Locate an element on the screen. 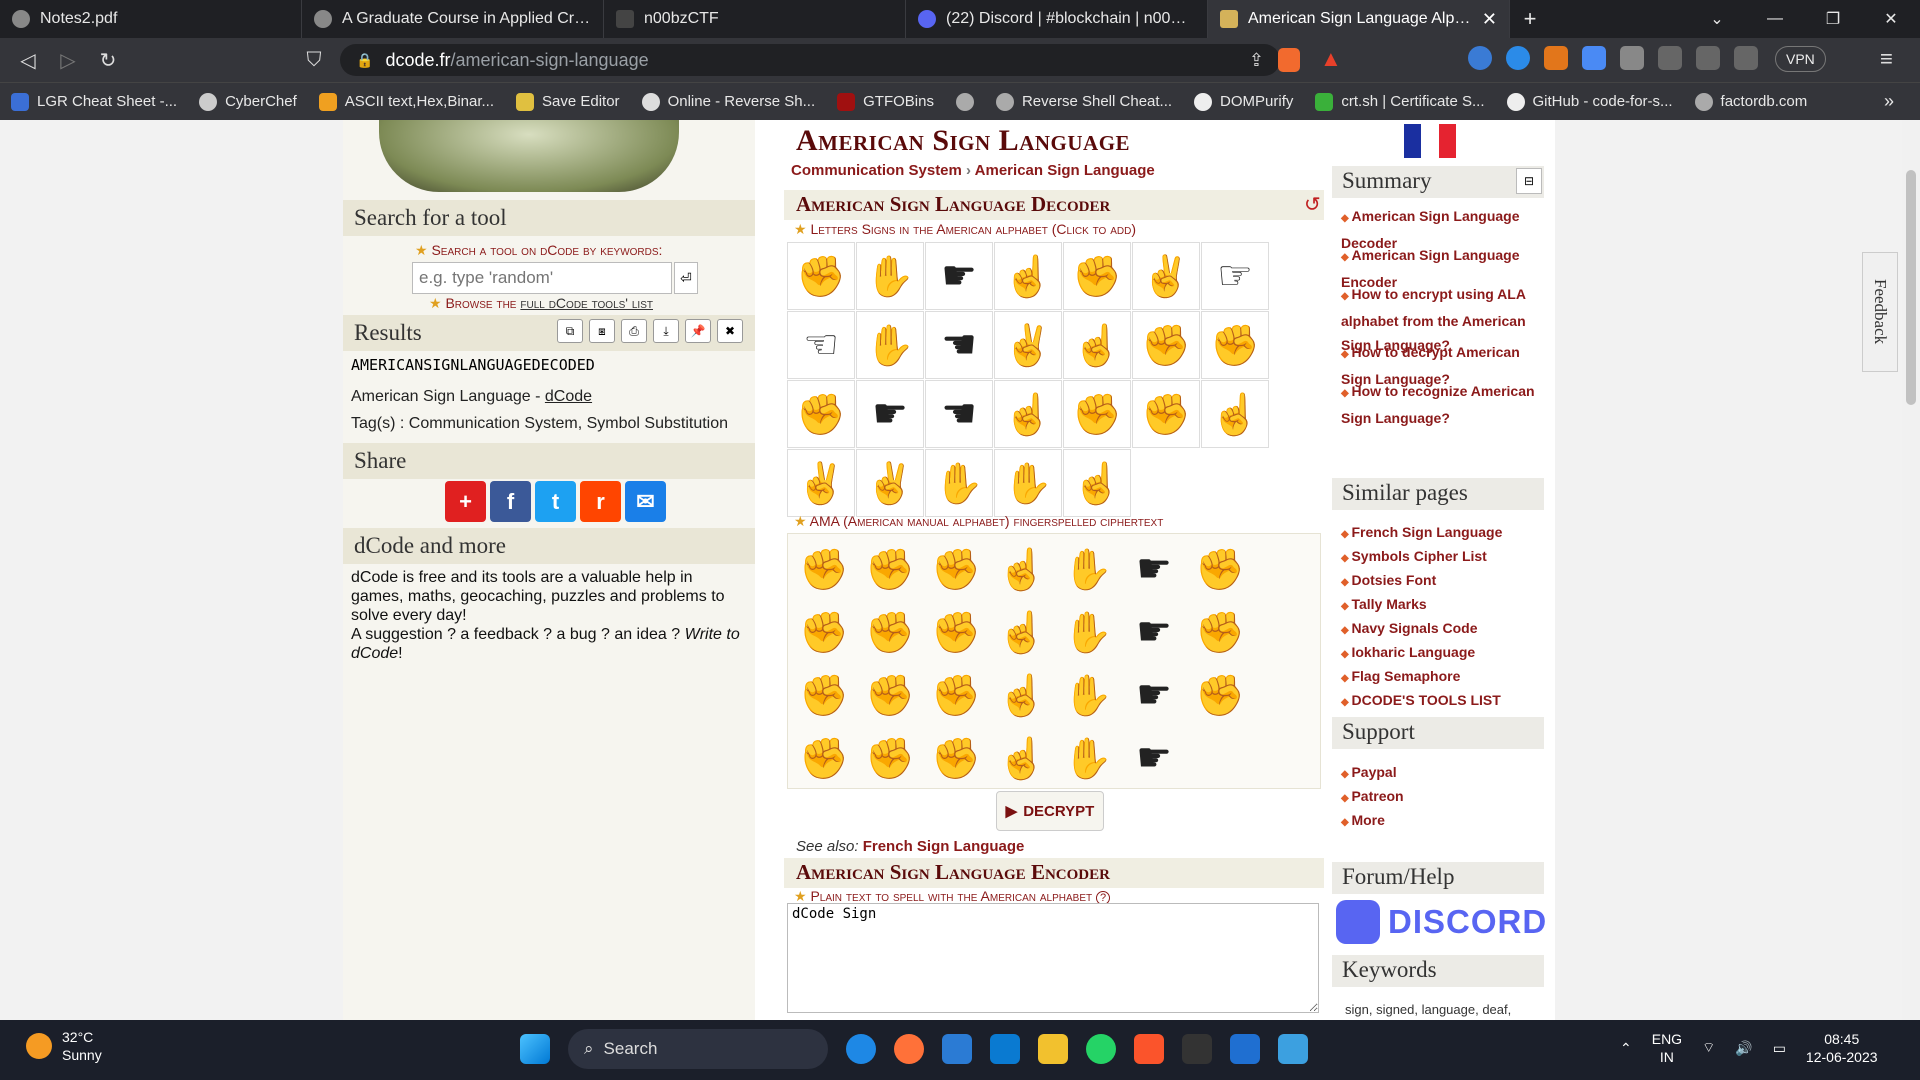 This screenshot has width=1920, height=1080. bookmark-icon: ⛉ is located at coordinates (314, 60).